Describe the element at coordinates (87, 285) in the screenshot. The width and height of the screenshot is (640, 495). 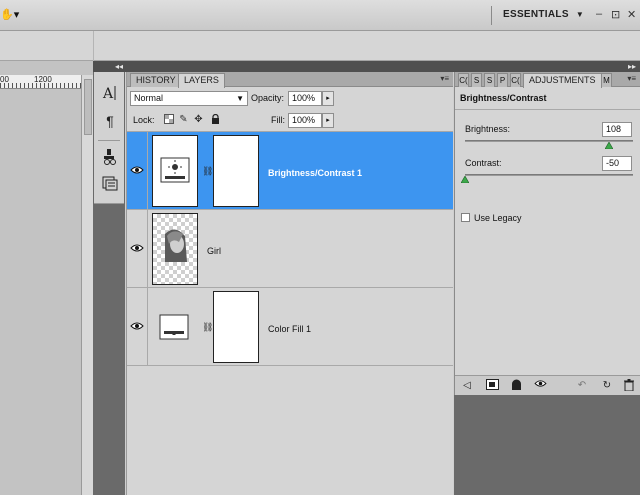
I see `vertical-scrollbar` at that location.